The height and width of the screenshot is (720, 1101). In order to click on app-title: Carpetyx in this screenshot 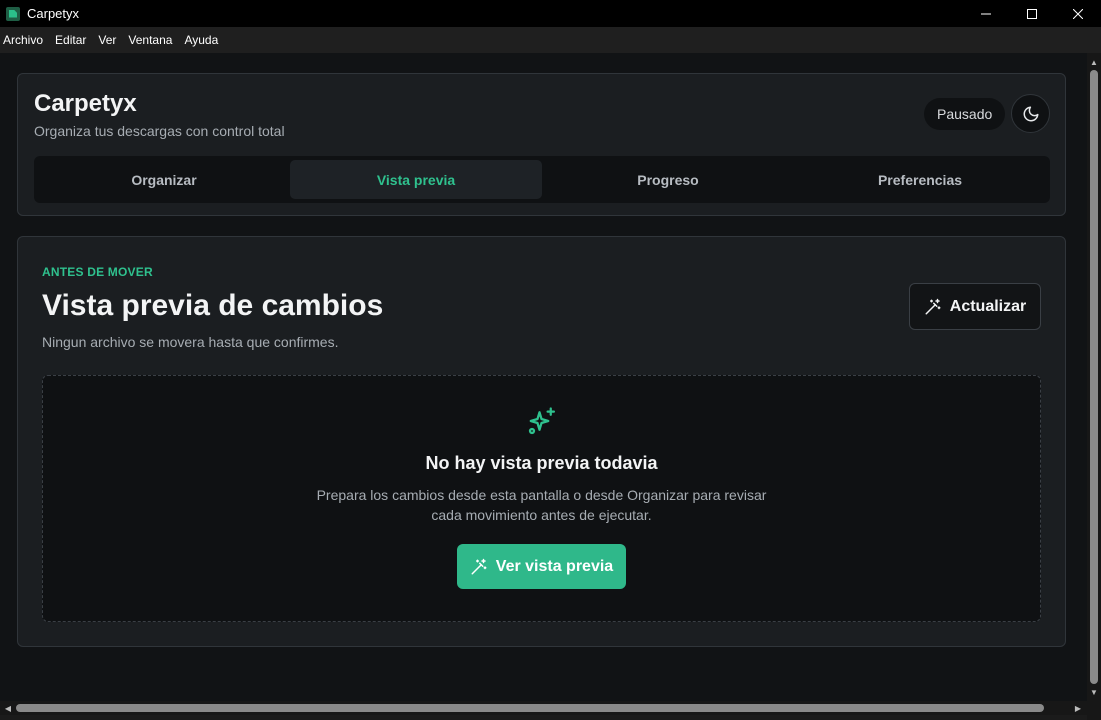, I will do `click(85, 103)`.